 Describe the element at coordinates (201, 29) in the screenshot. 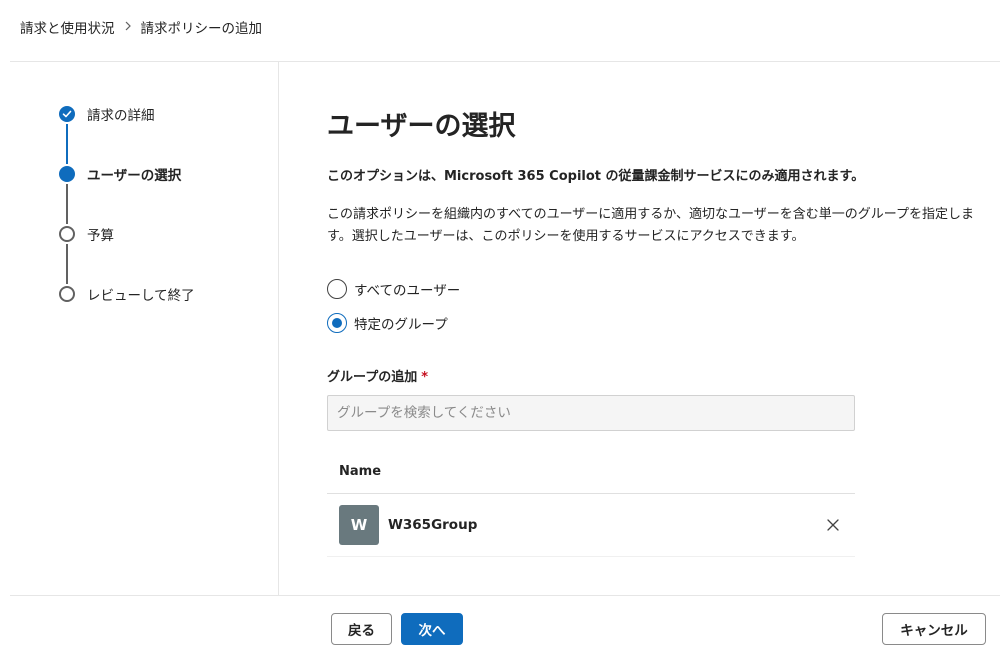

I see `breadcrumb-current: 請求ポリシーの追加` at that location.